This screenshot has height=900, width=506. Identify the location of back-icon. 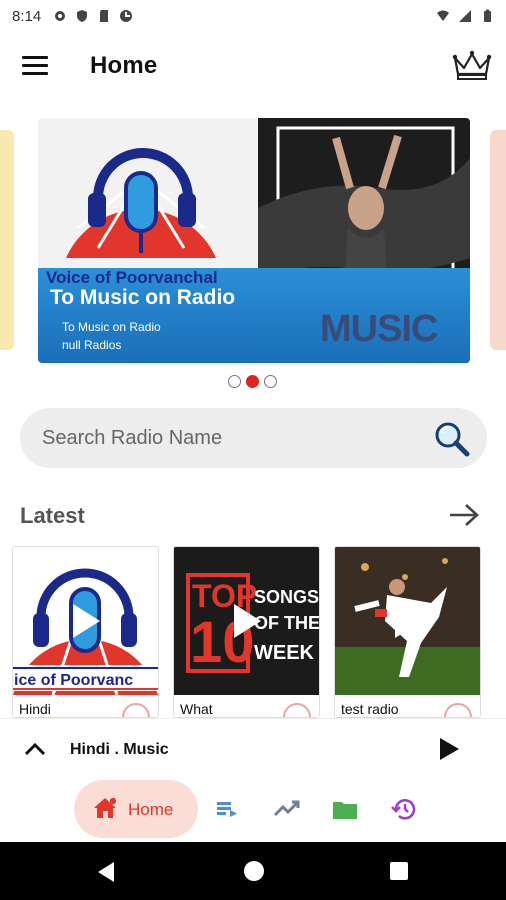
(106, 872).